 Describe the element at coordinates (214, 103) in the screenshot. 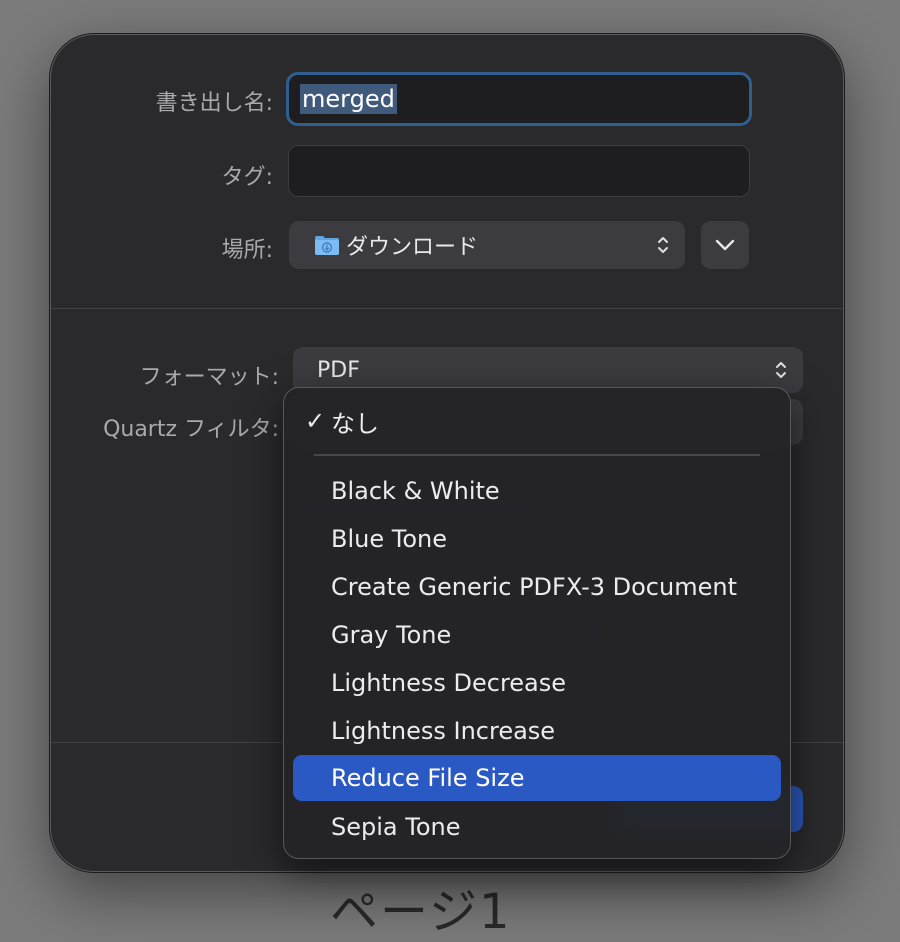

I see `export-name-label: 書き出し名:` at that location.